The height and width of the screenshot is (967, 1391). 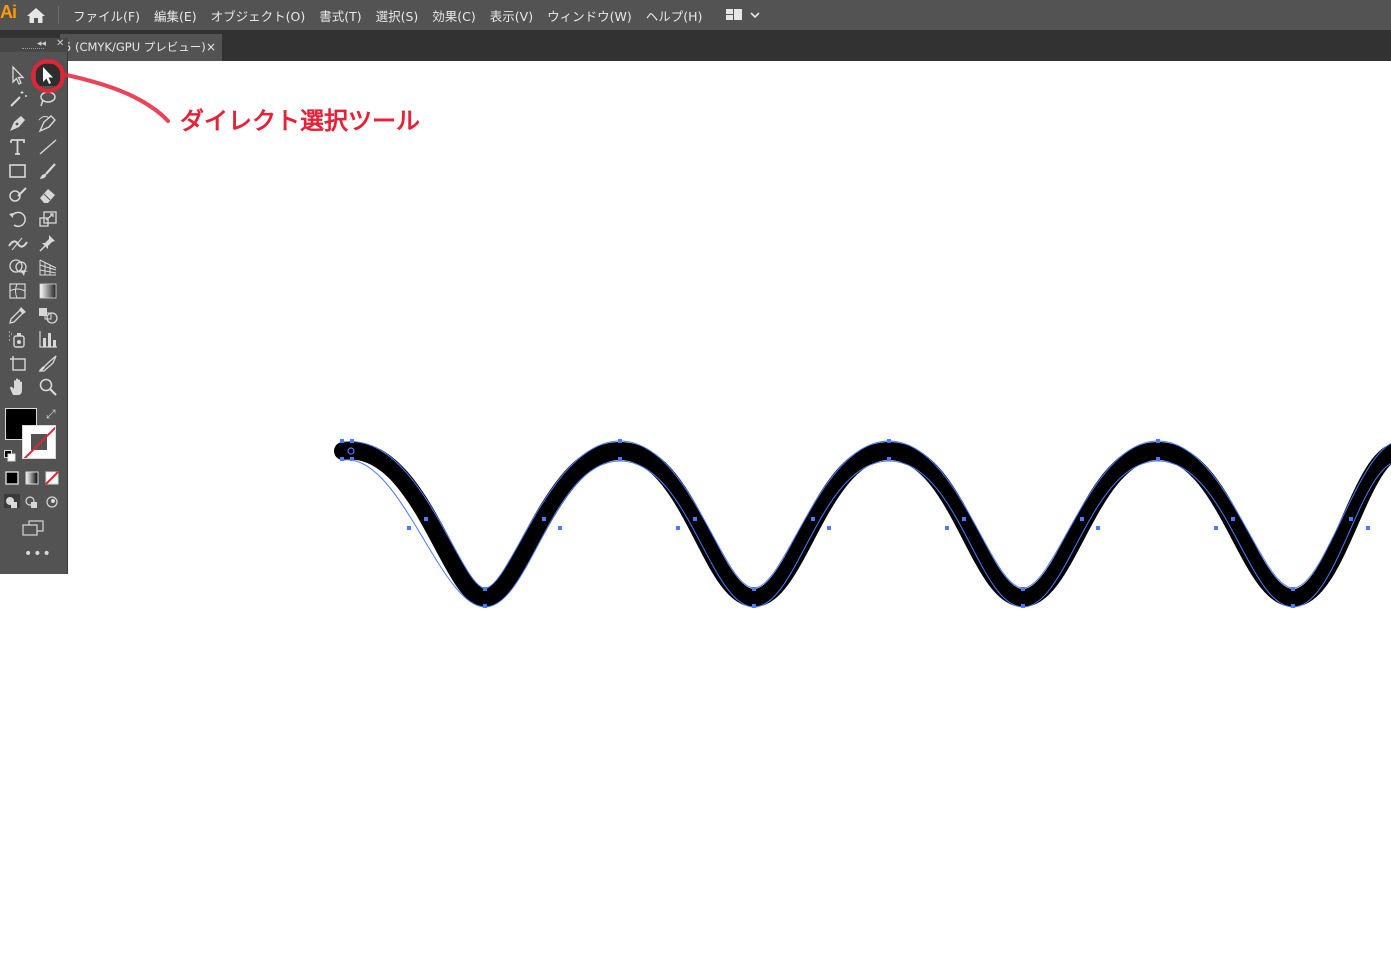 What do you see at coordinates (300, 121) in the screenshot?
I see `annotation-label: ダイレクト選択ツール` at bounding box center [300, 121].